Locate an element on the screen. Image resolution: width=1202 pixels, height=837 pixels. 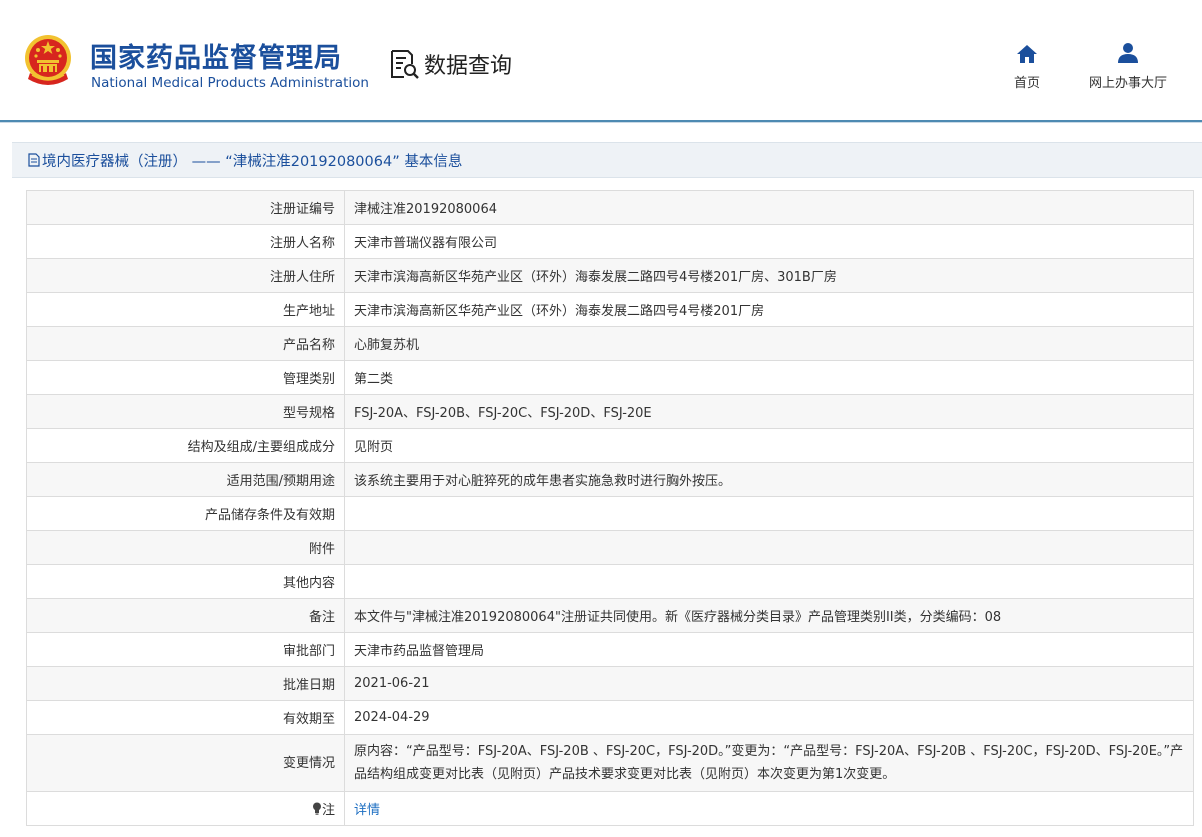
table-row: 有效期至 2024-04-29 is located at coordinates (610, 717).